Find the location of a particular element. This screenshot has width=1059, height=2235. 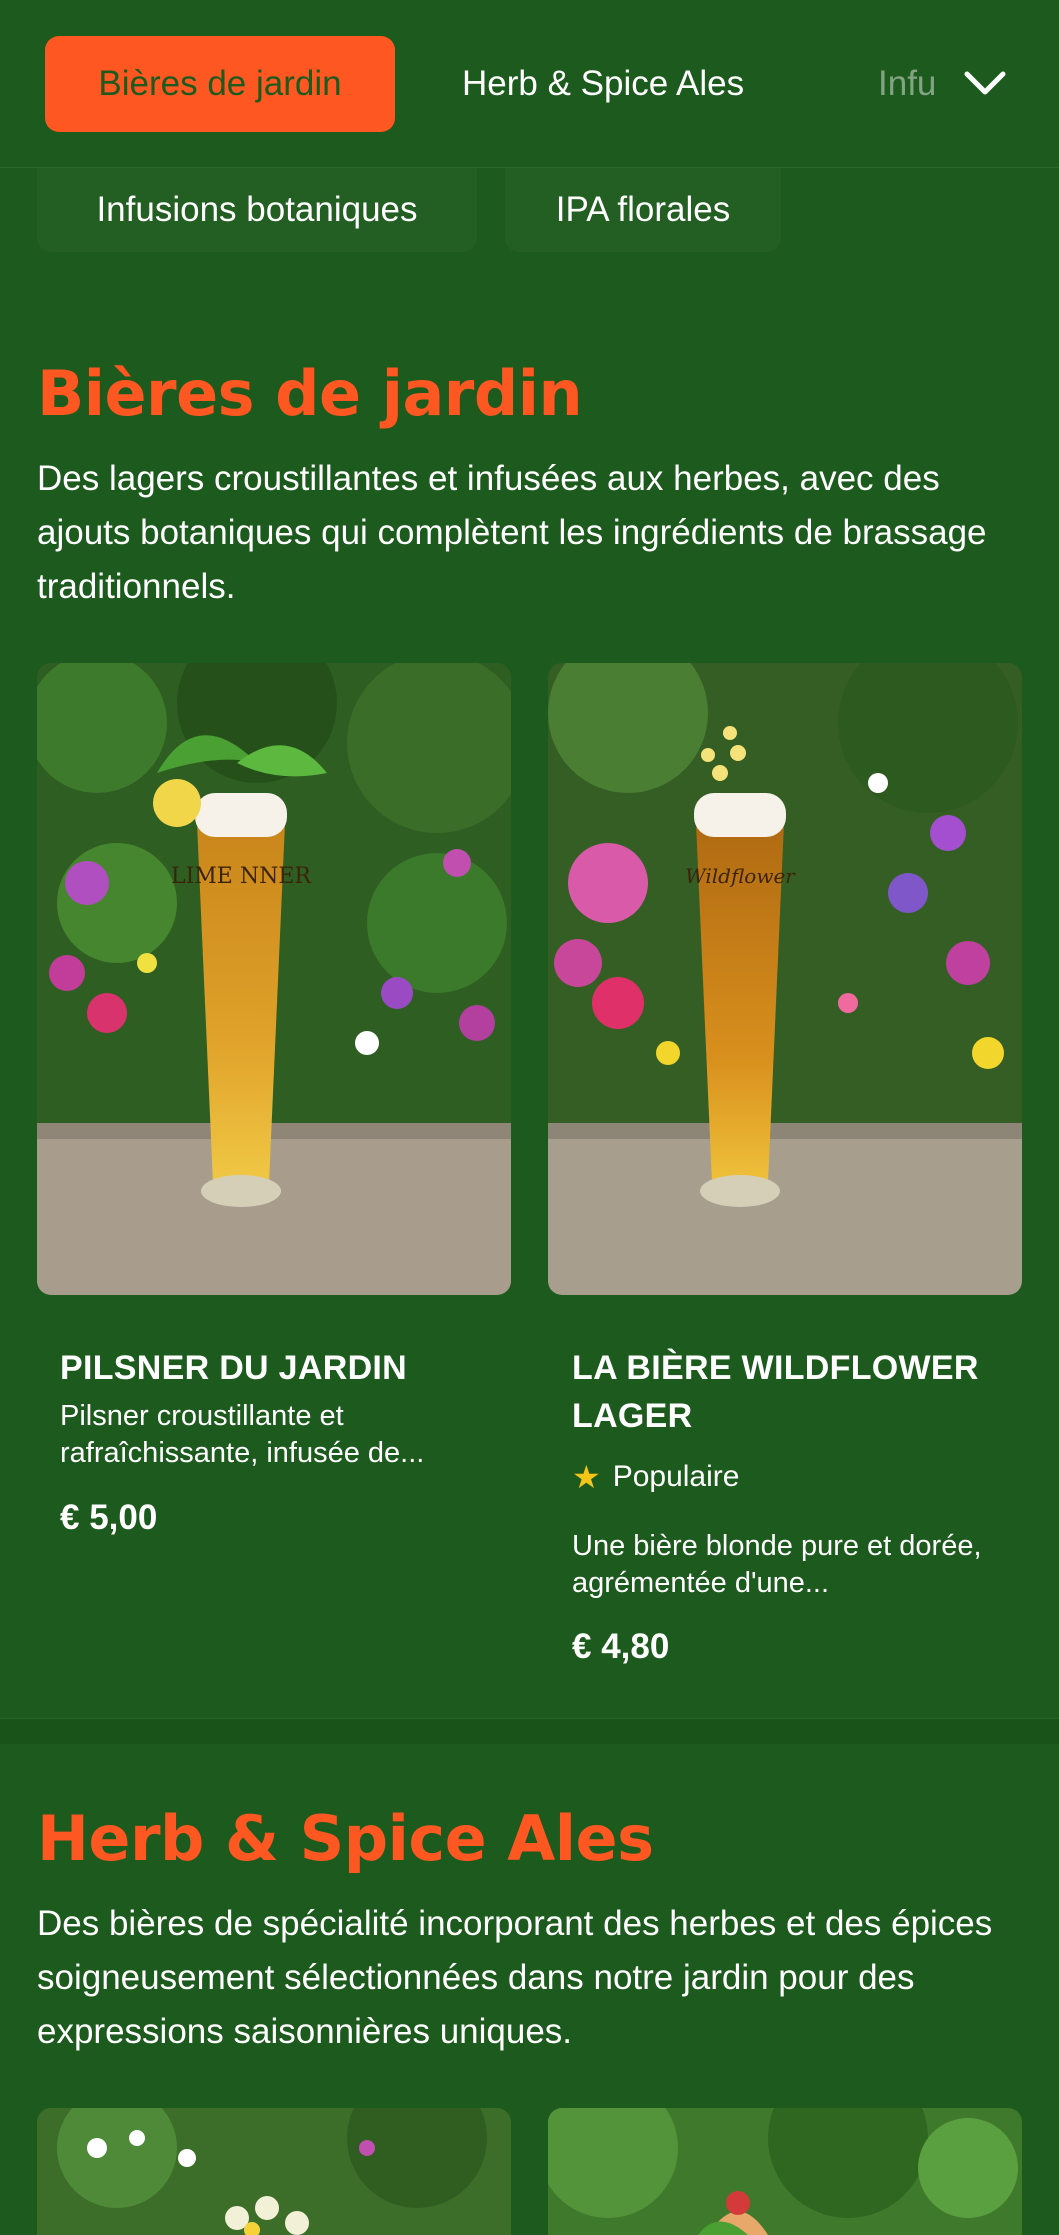

product-image: LIME NNER is located at coordinates (274, 979).